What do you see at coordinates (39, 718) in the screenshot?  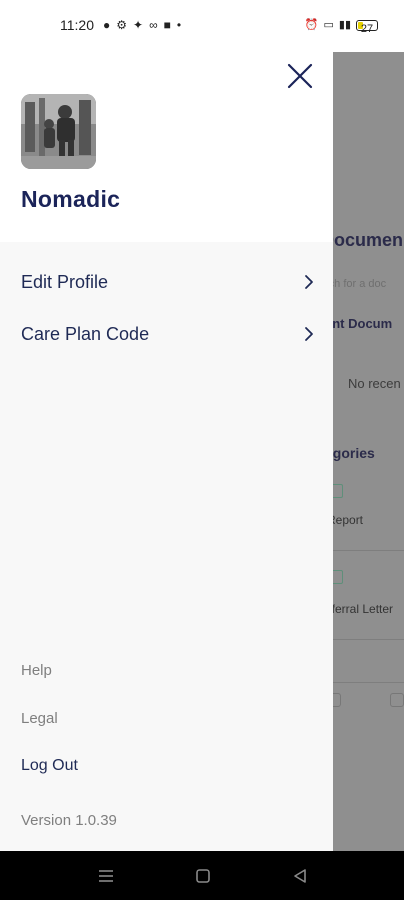 I see `legal-link: Legal` at bounding box center [39, 718].